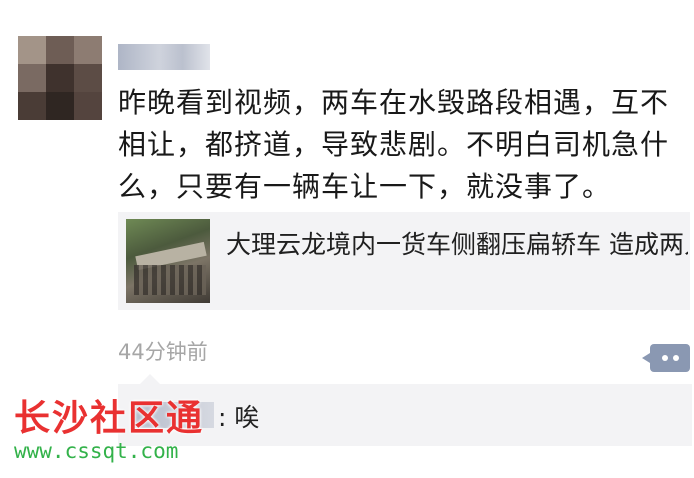 This screenshot has height=478, width=694. I want to click on more-dots-icon, so click(664, 358).